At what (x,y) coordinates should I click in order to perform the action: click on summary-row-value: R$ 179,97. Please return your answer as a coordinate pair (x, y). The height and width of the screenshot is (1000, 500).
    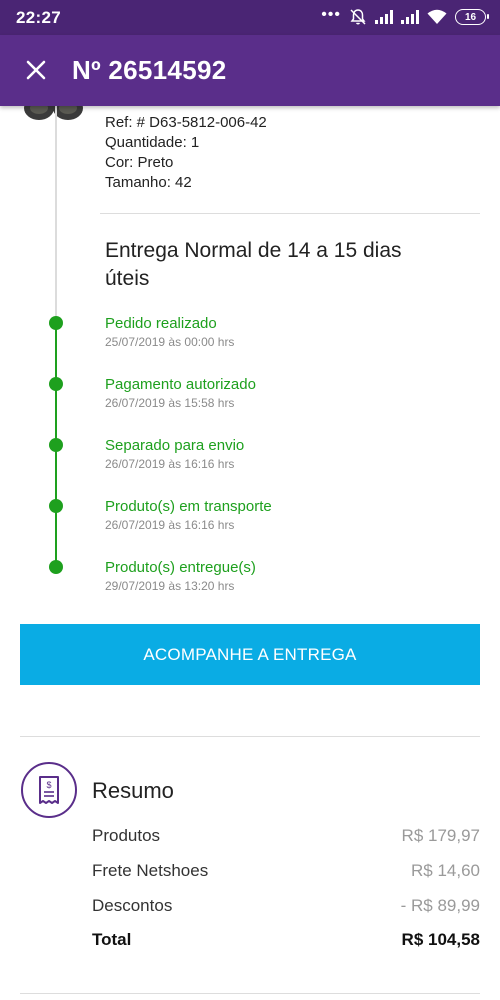
    Looking at the image, I should click on (440, 835).